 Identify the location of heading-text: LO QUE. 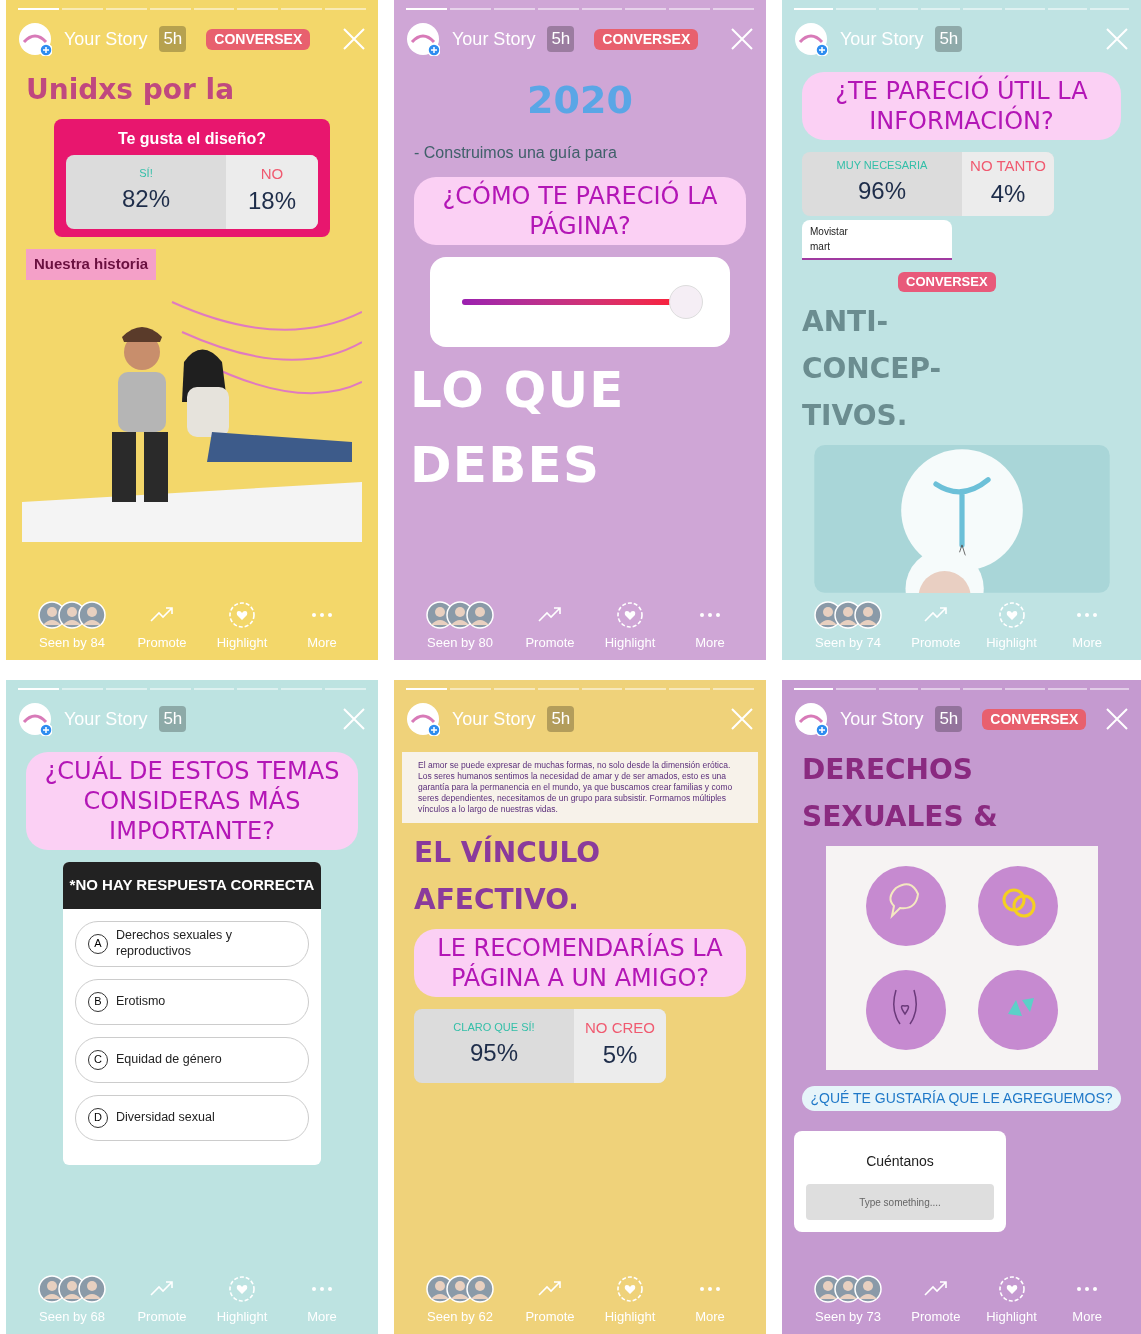
(518, 390).